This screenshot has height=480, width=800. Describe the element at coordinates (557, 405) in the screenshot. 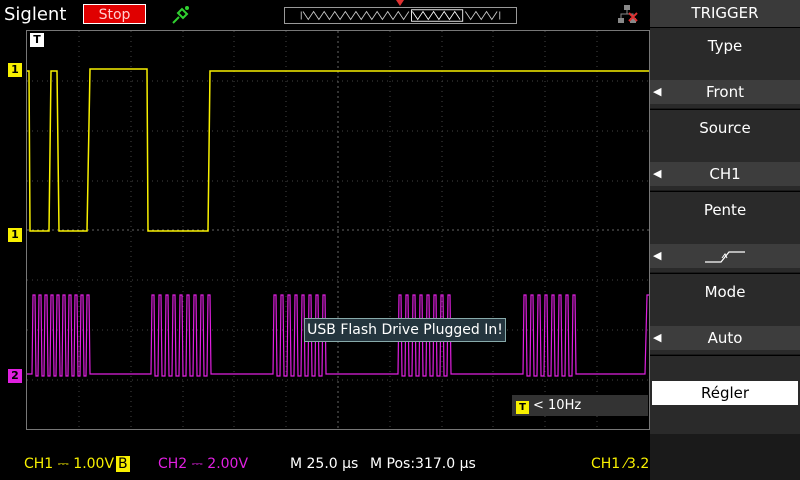

I see `trigger-frequency-value: < 10Hz` at that location.